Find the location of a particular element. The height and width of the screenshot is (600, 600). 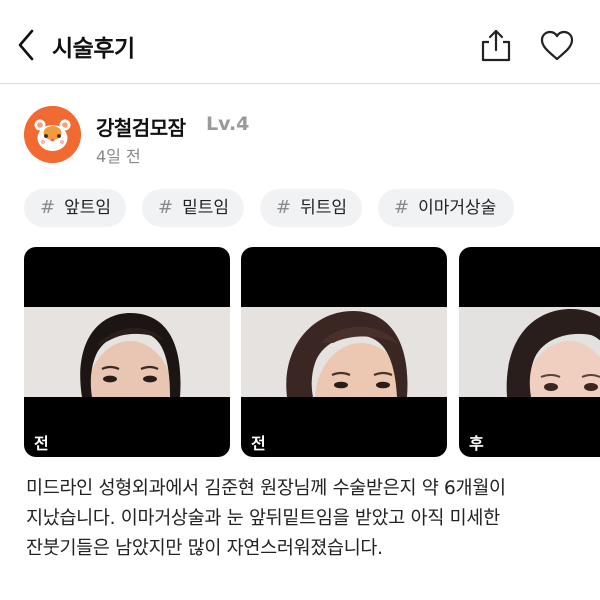

back-button is located at coordinates (28, 45).